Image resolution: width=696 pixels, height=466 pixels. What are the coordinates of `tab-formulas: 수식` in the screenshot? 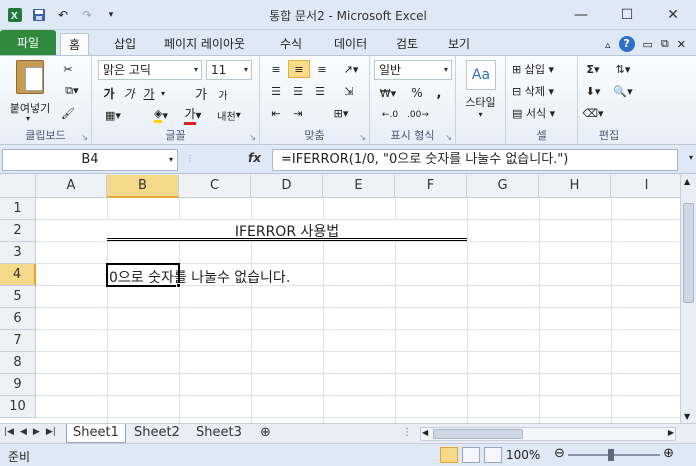 It's located at (291, 44).